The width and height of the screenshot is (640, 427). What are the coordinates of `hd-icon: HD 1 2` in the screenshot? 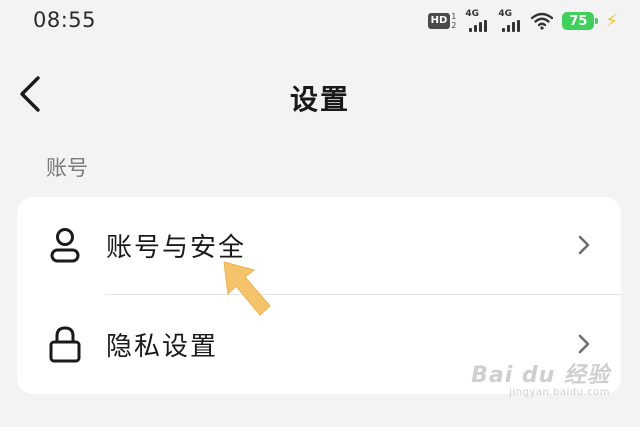 It's located at (441, 21).